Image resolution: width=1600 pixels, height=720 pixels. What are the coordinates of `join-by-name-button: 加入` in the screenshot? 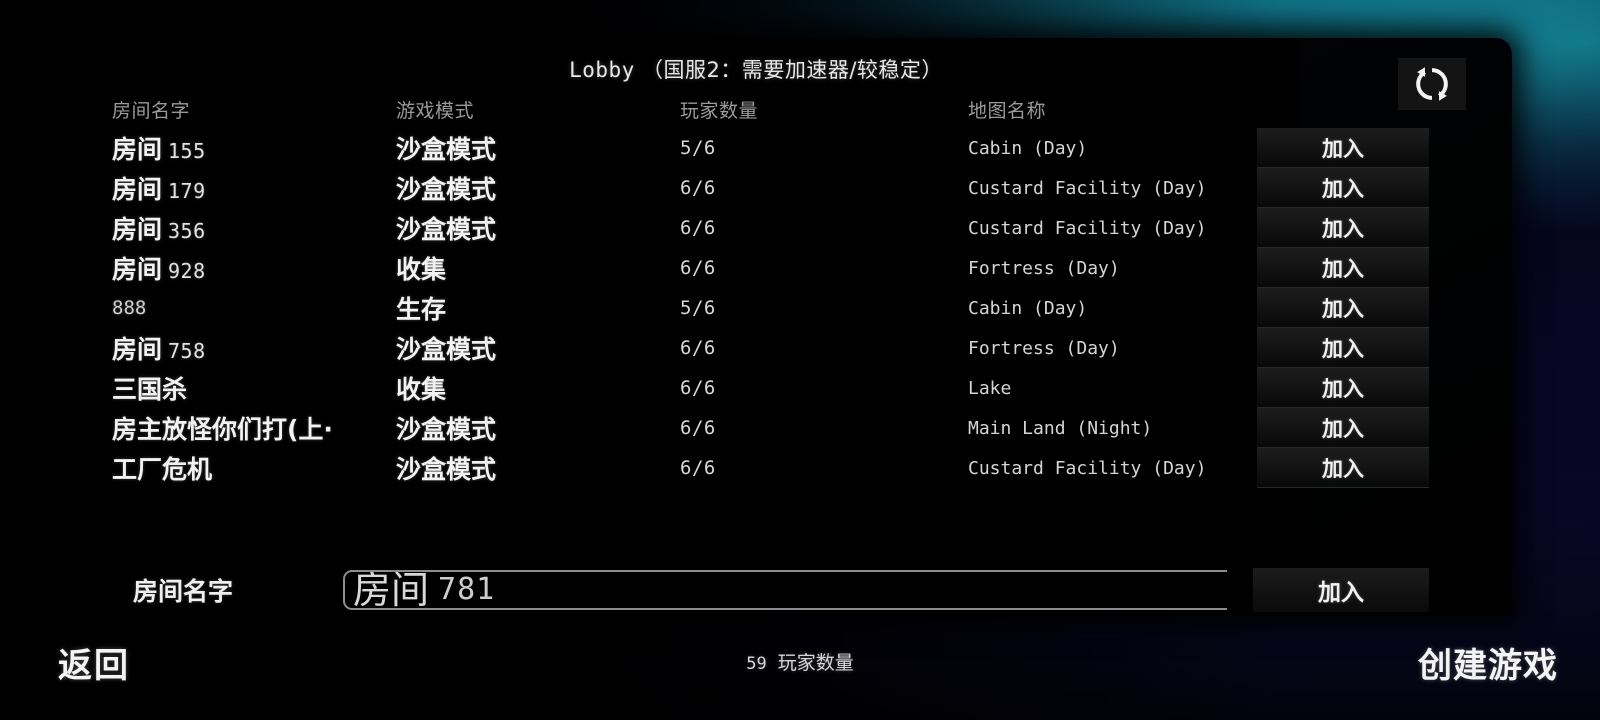 It's located at (1341, 590).